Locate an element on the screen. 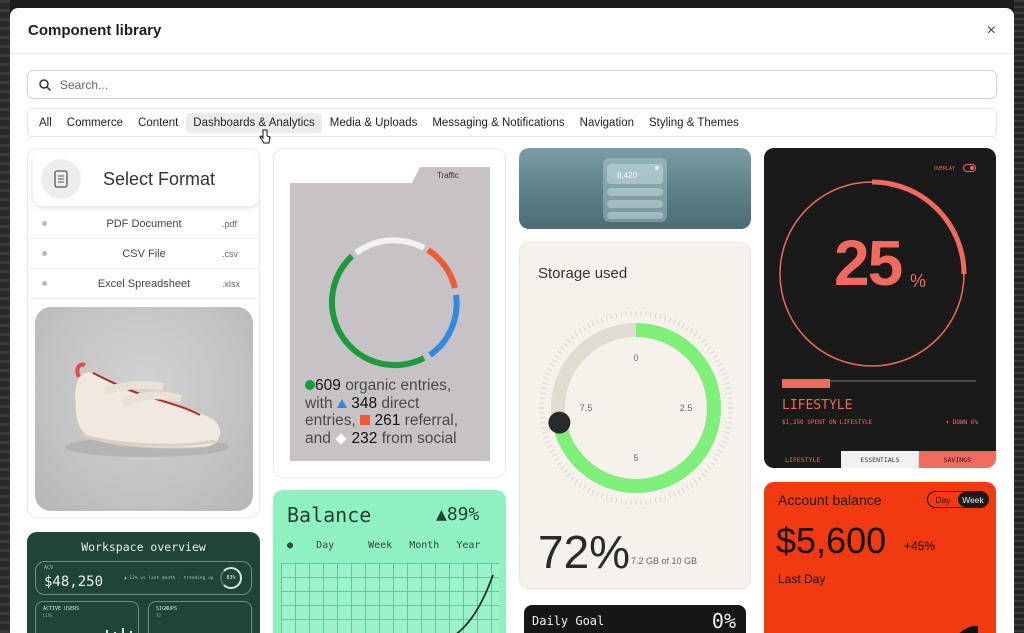 This screenshot has height=633, width=1024. shoe-product-image is located at coordinates (144, 409).